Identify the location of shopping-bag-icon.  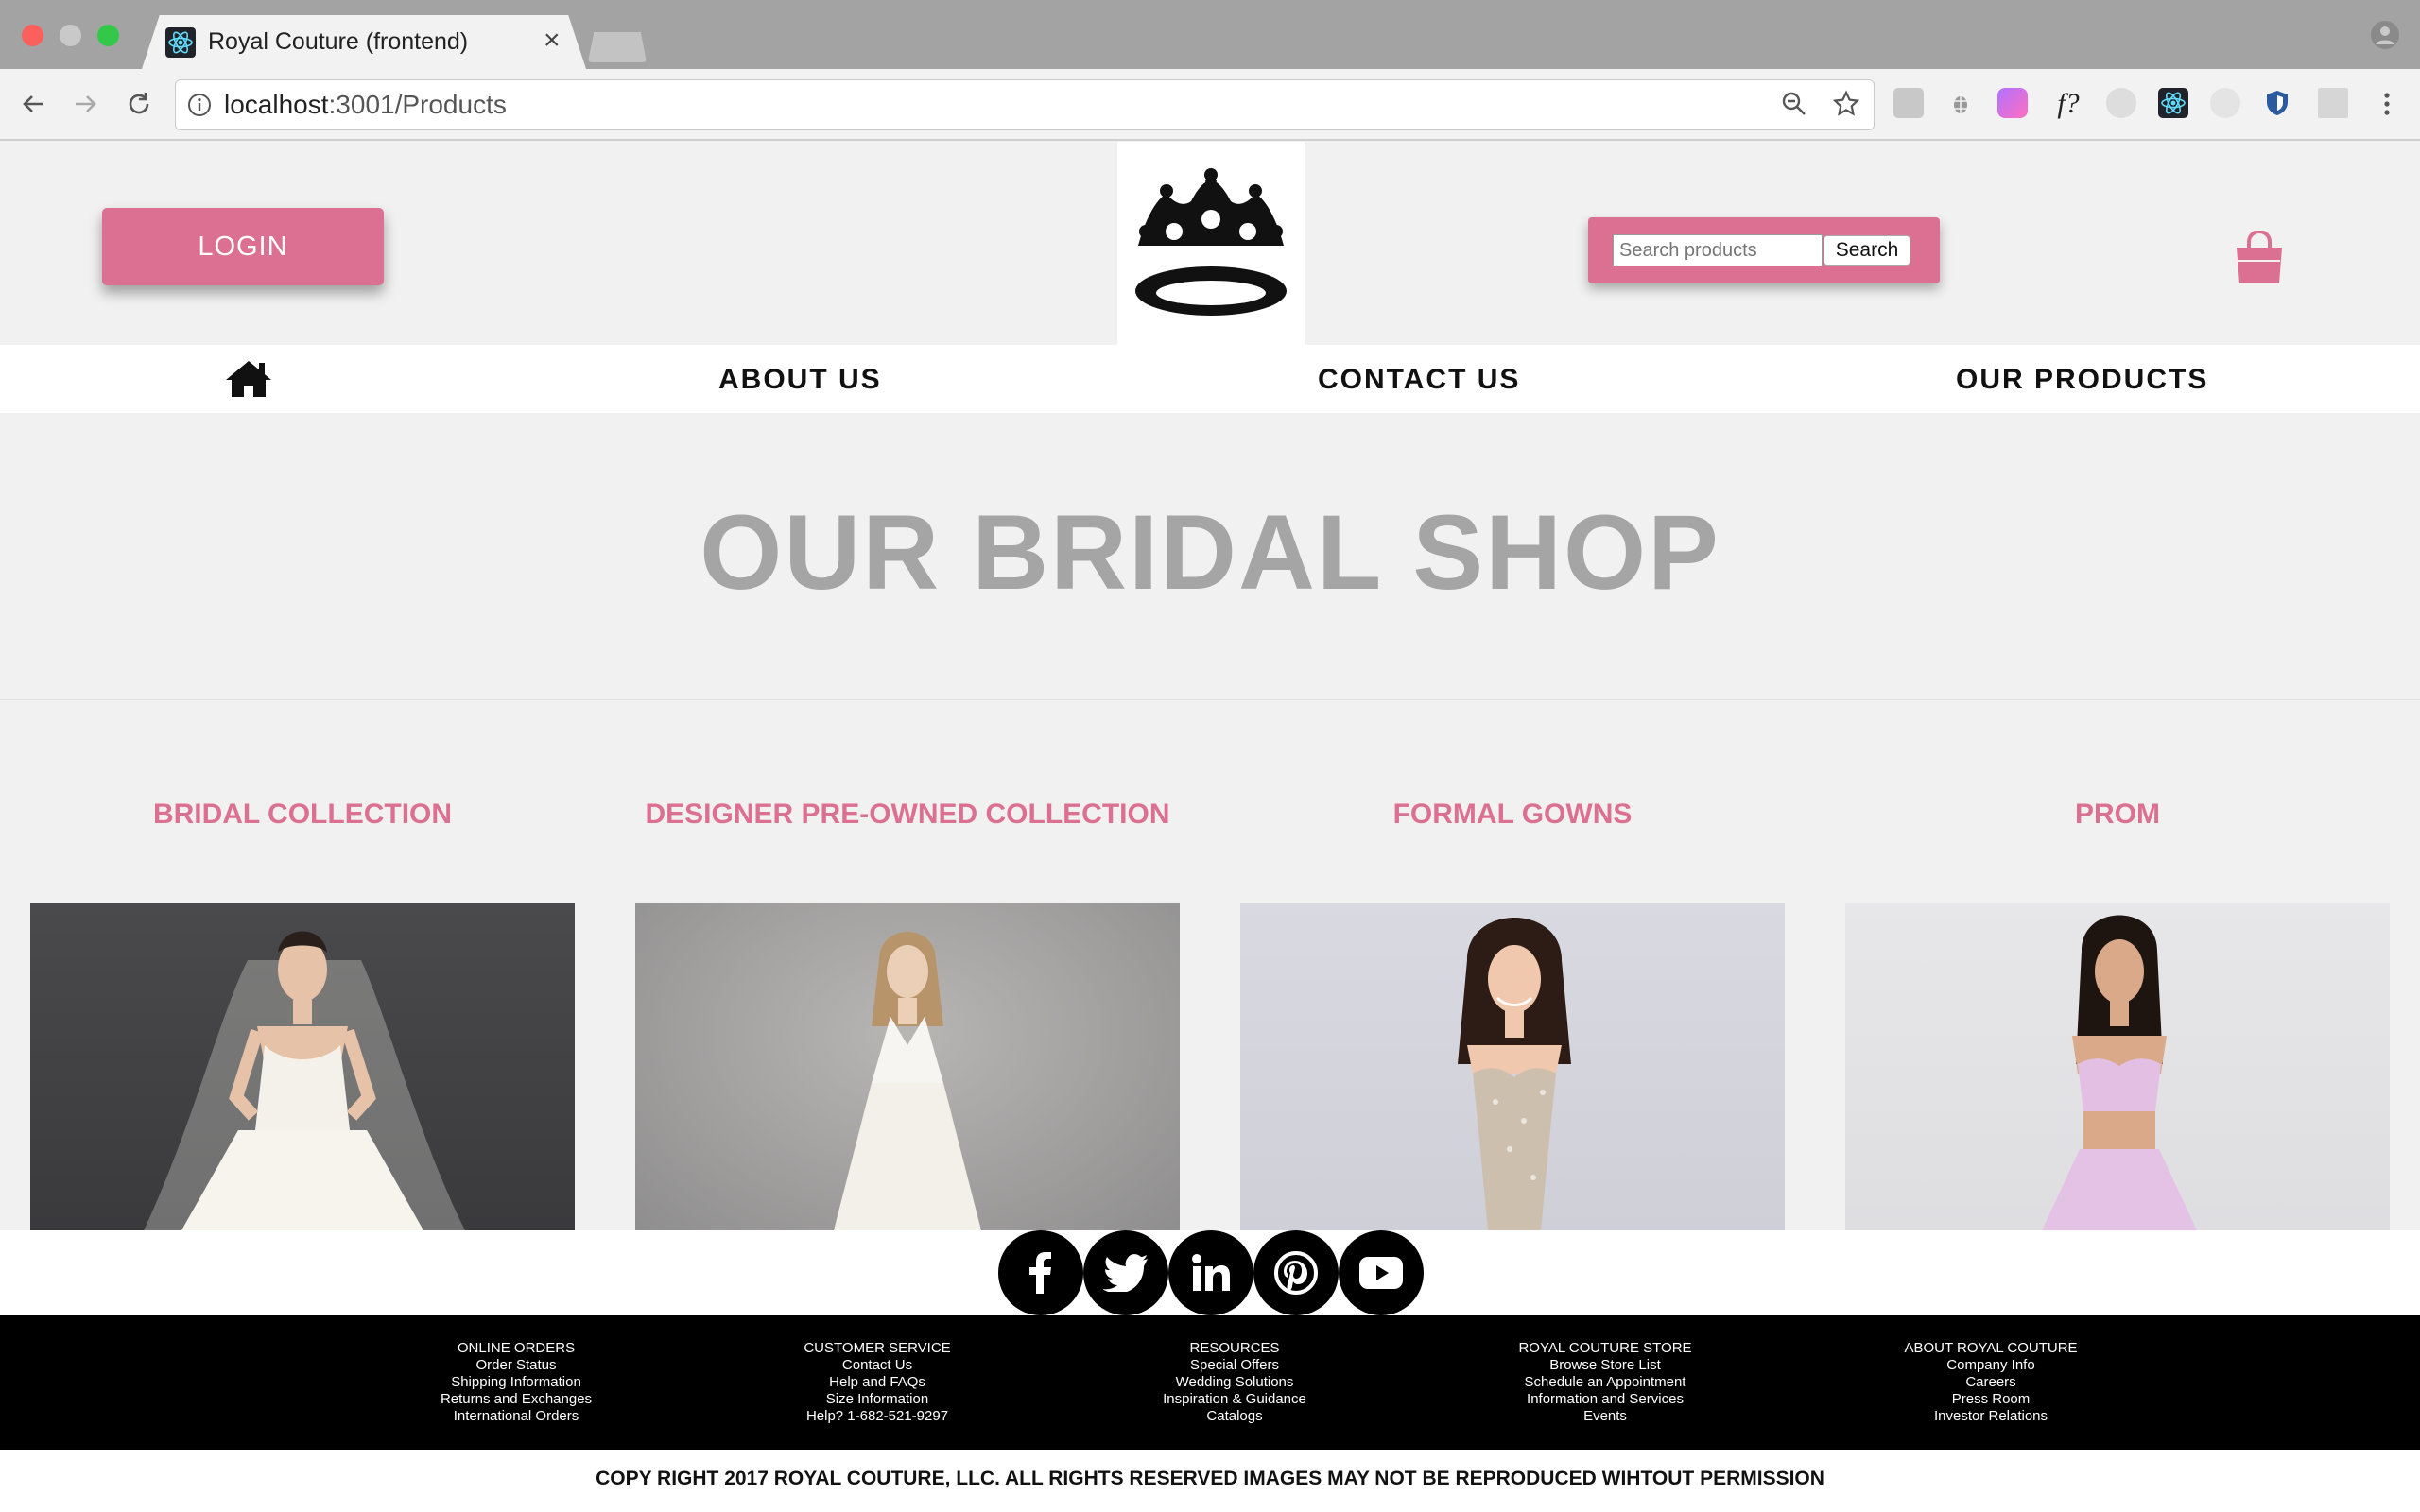
(2259, 257).